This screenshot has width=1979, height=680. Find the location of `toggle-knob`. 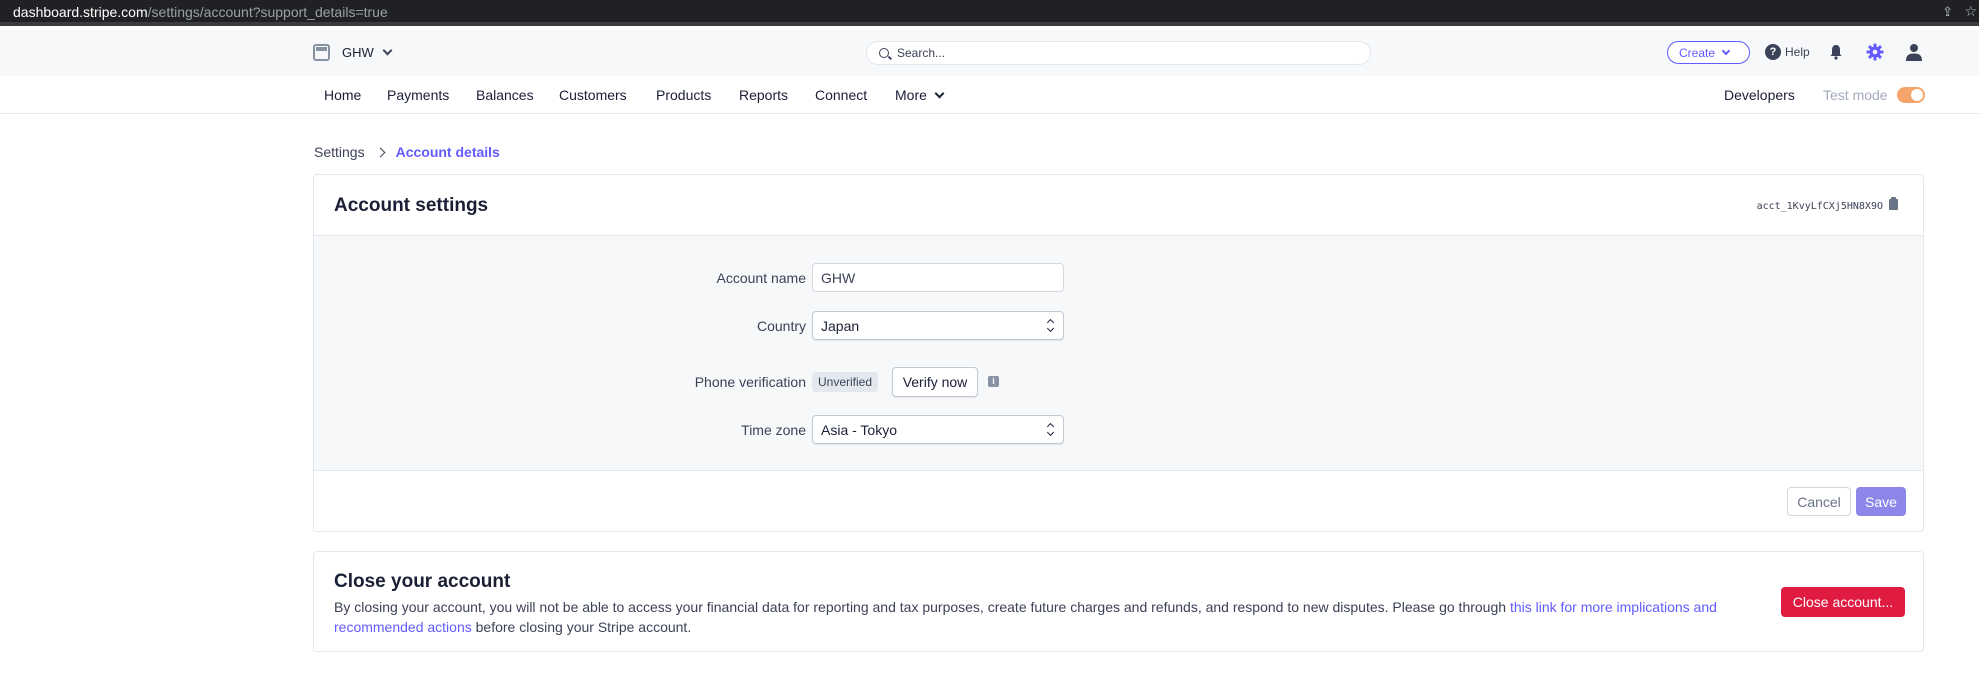

toggle-knob is located at coordinates (1917, 95).